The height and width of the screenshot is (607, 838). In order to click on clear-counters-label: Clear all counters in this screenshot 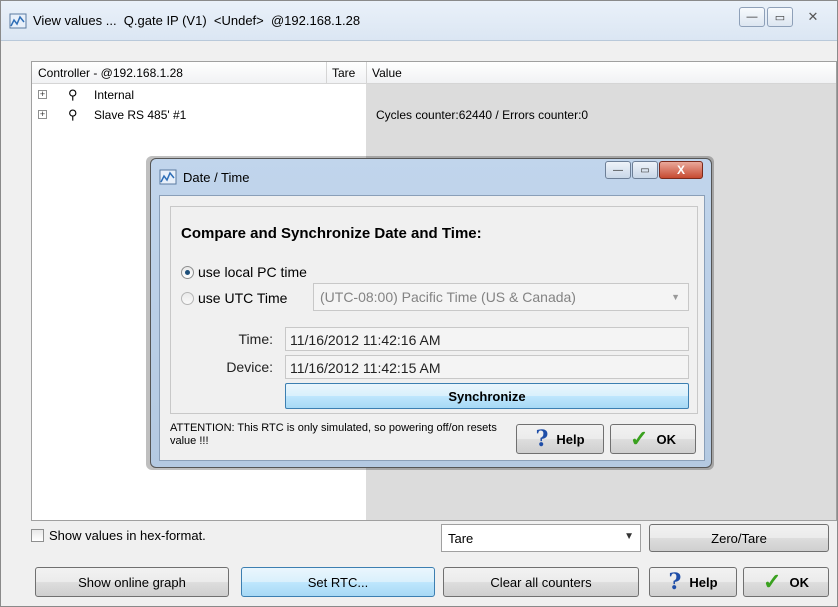, I will do `click(541, 582)`.